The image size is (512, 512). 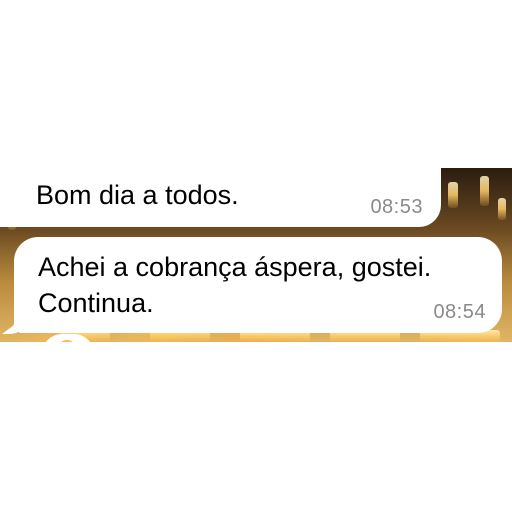 I want to click on message-text: Bom dia a todos., so click(x=137, y=195).